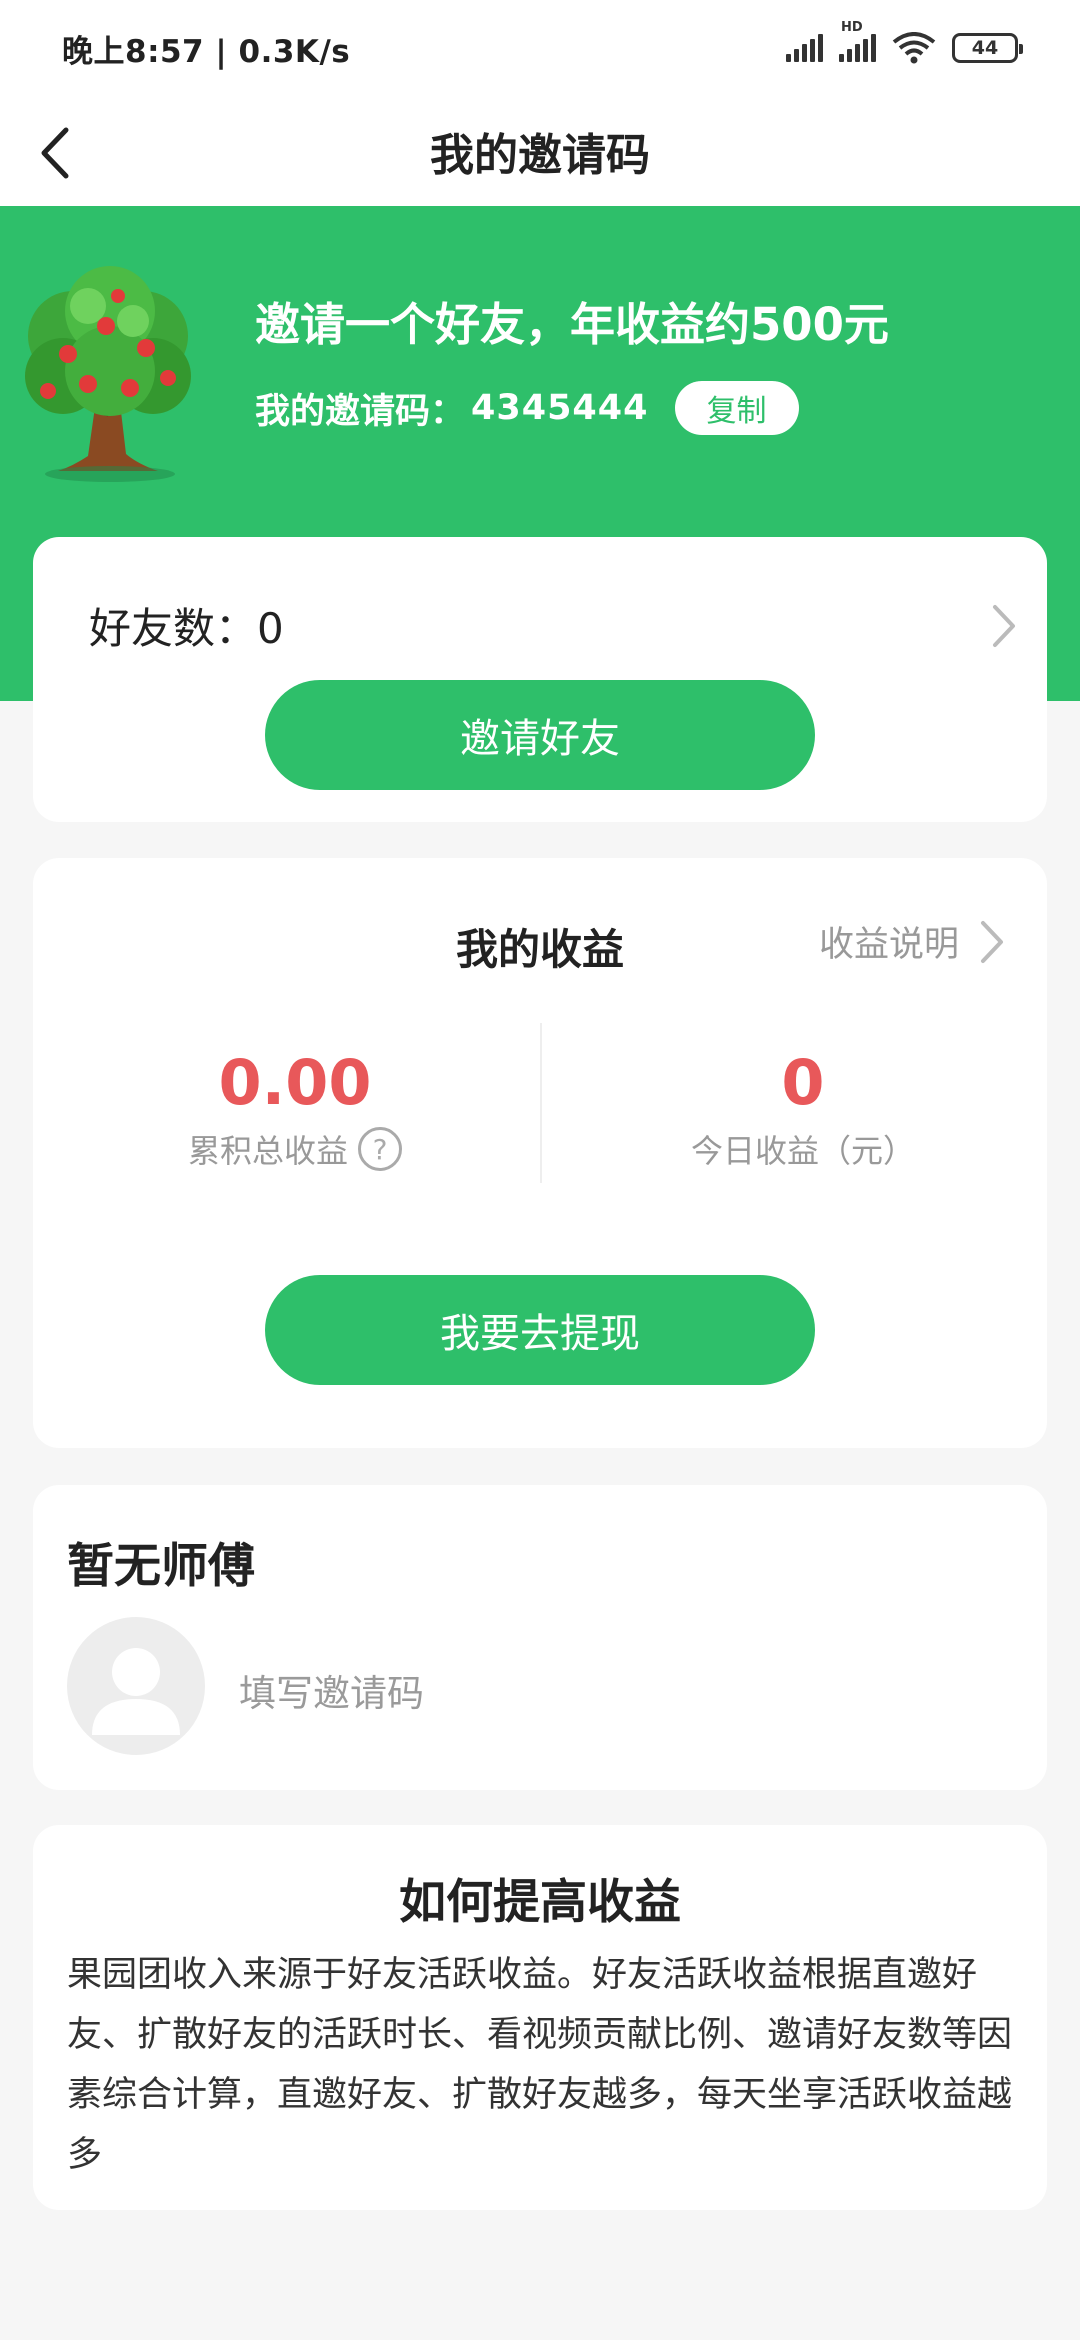 This screenshot has width=1080, height=2340. Describe the element at coordinates (541, 1103) in the screenshot. I see `earnings-divider` at that location.